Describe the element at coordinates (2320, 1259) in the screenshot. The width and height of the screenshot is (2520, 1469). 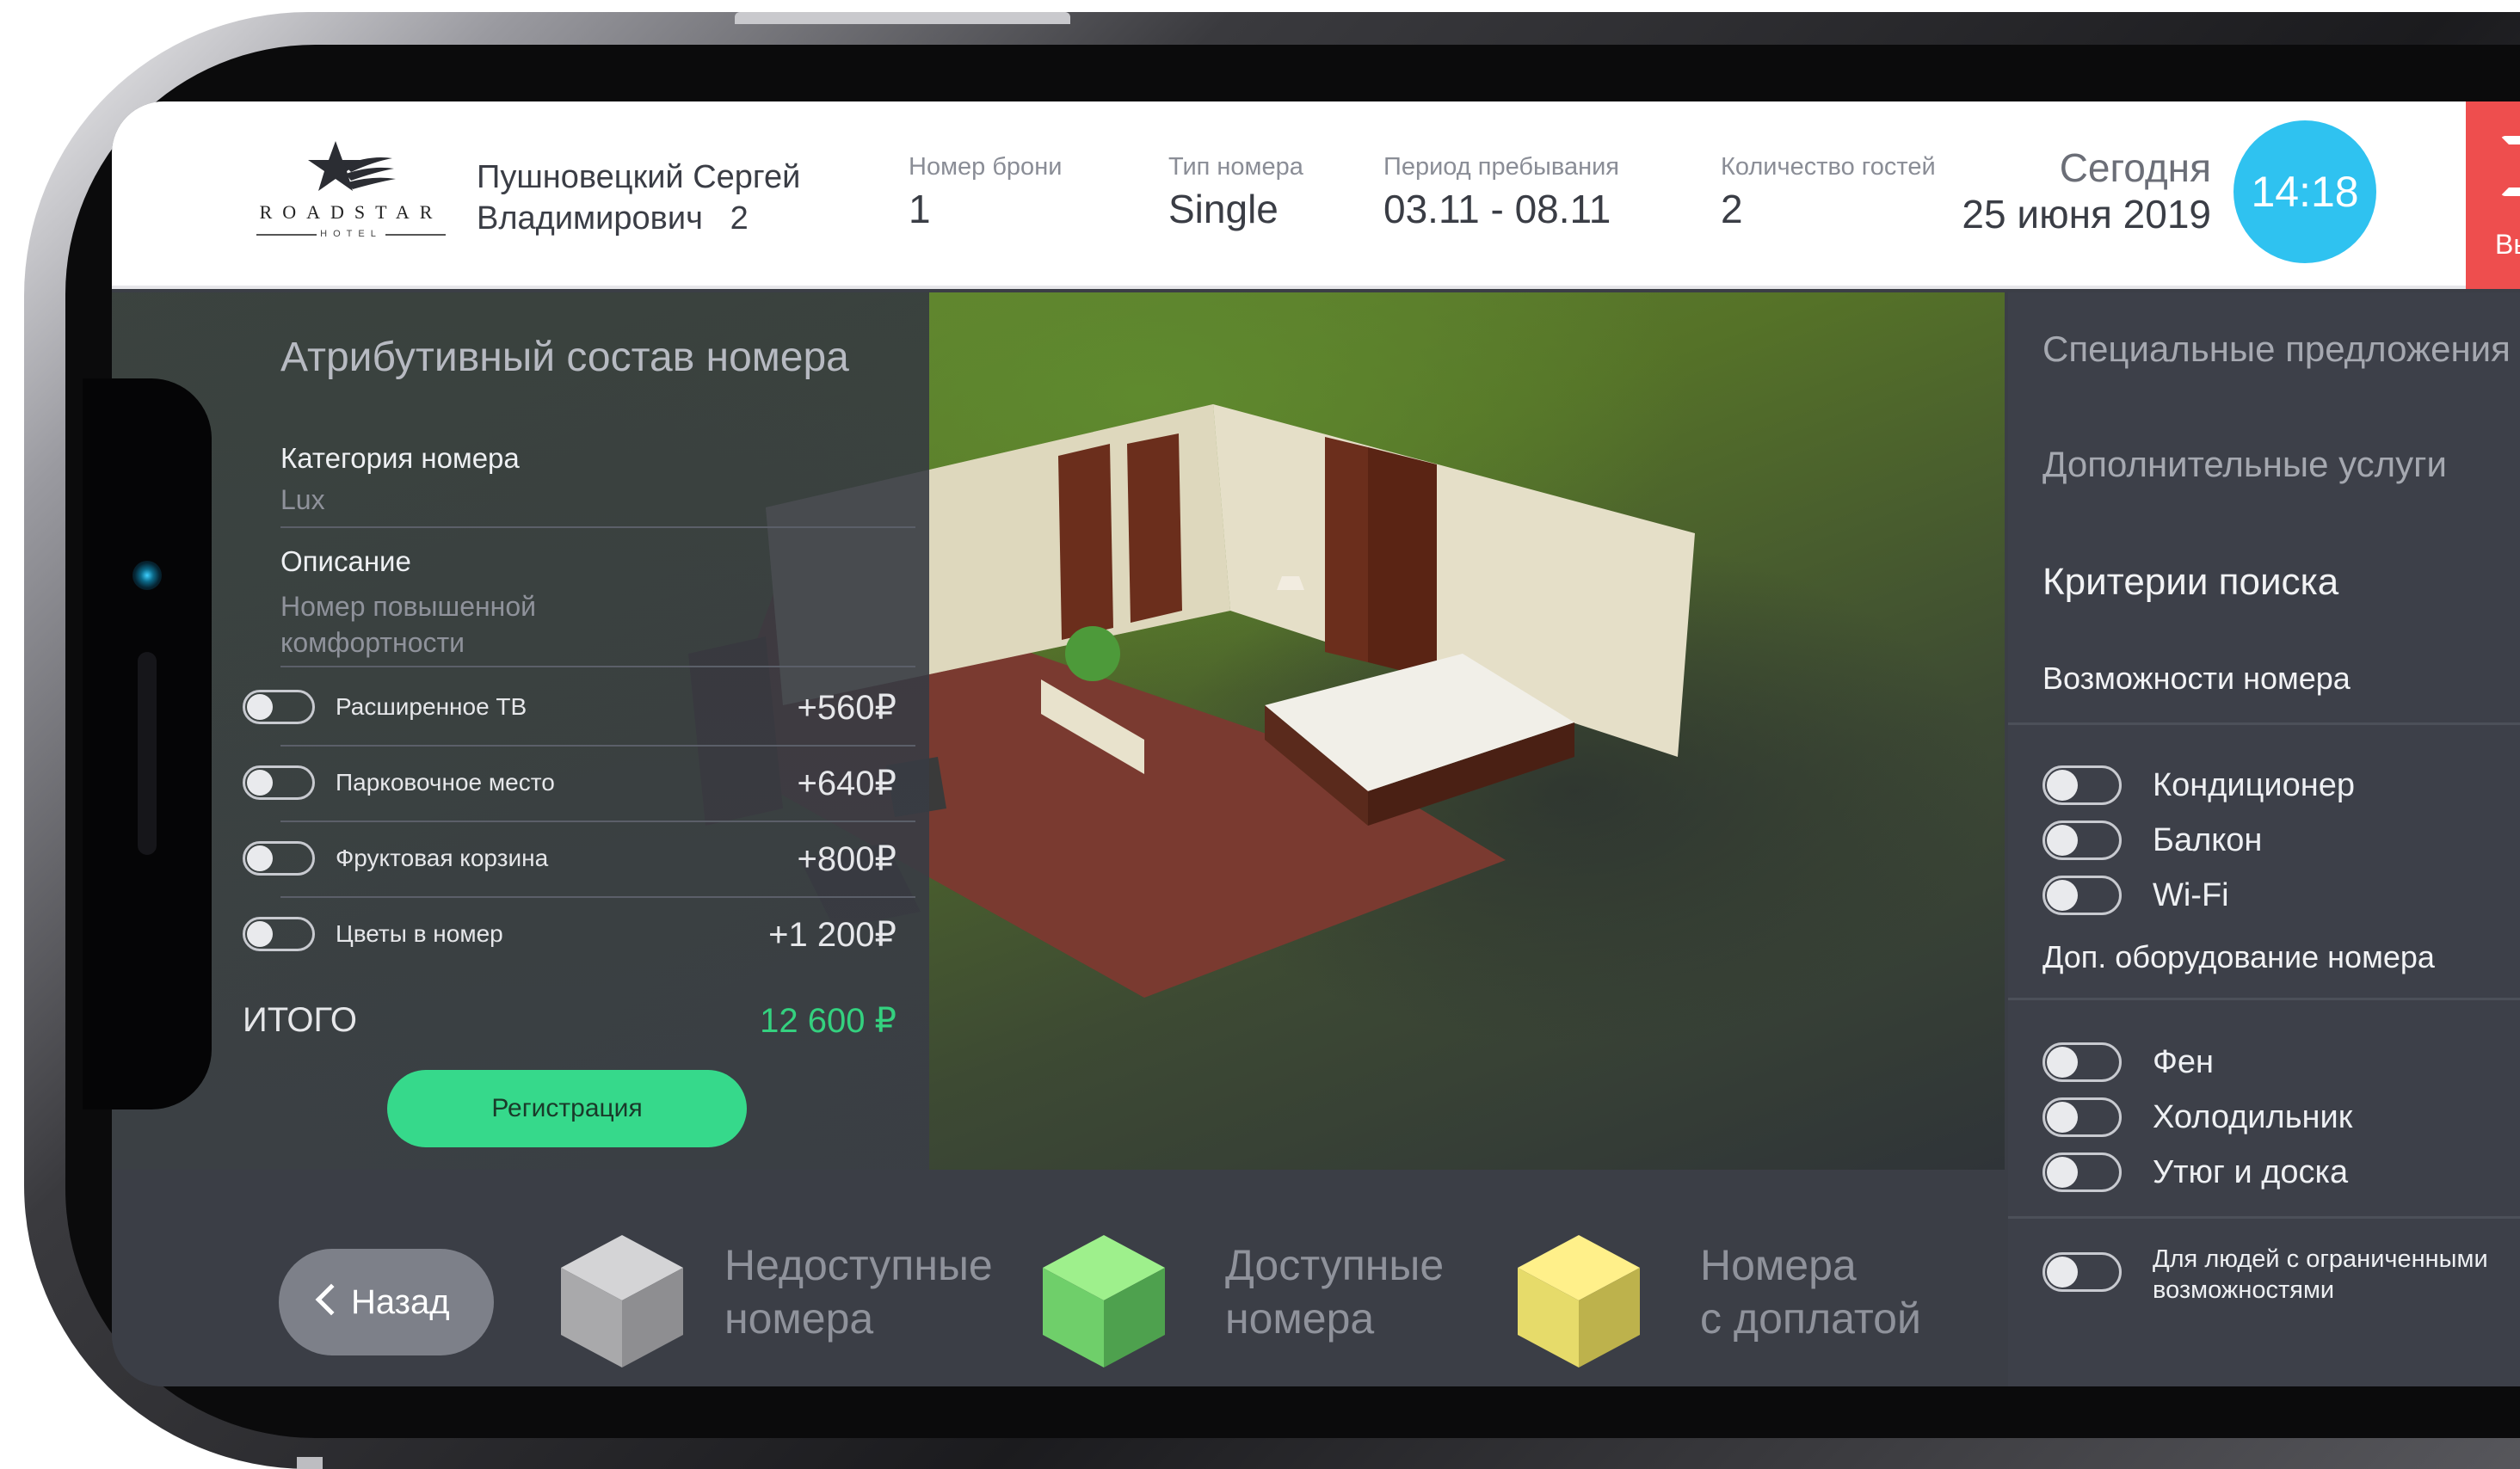
I see `accessibility-line1: Для людей с ограниченными` at that location.